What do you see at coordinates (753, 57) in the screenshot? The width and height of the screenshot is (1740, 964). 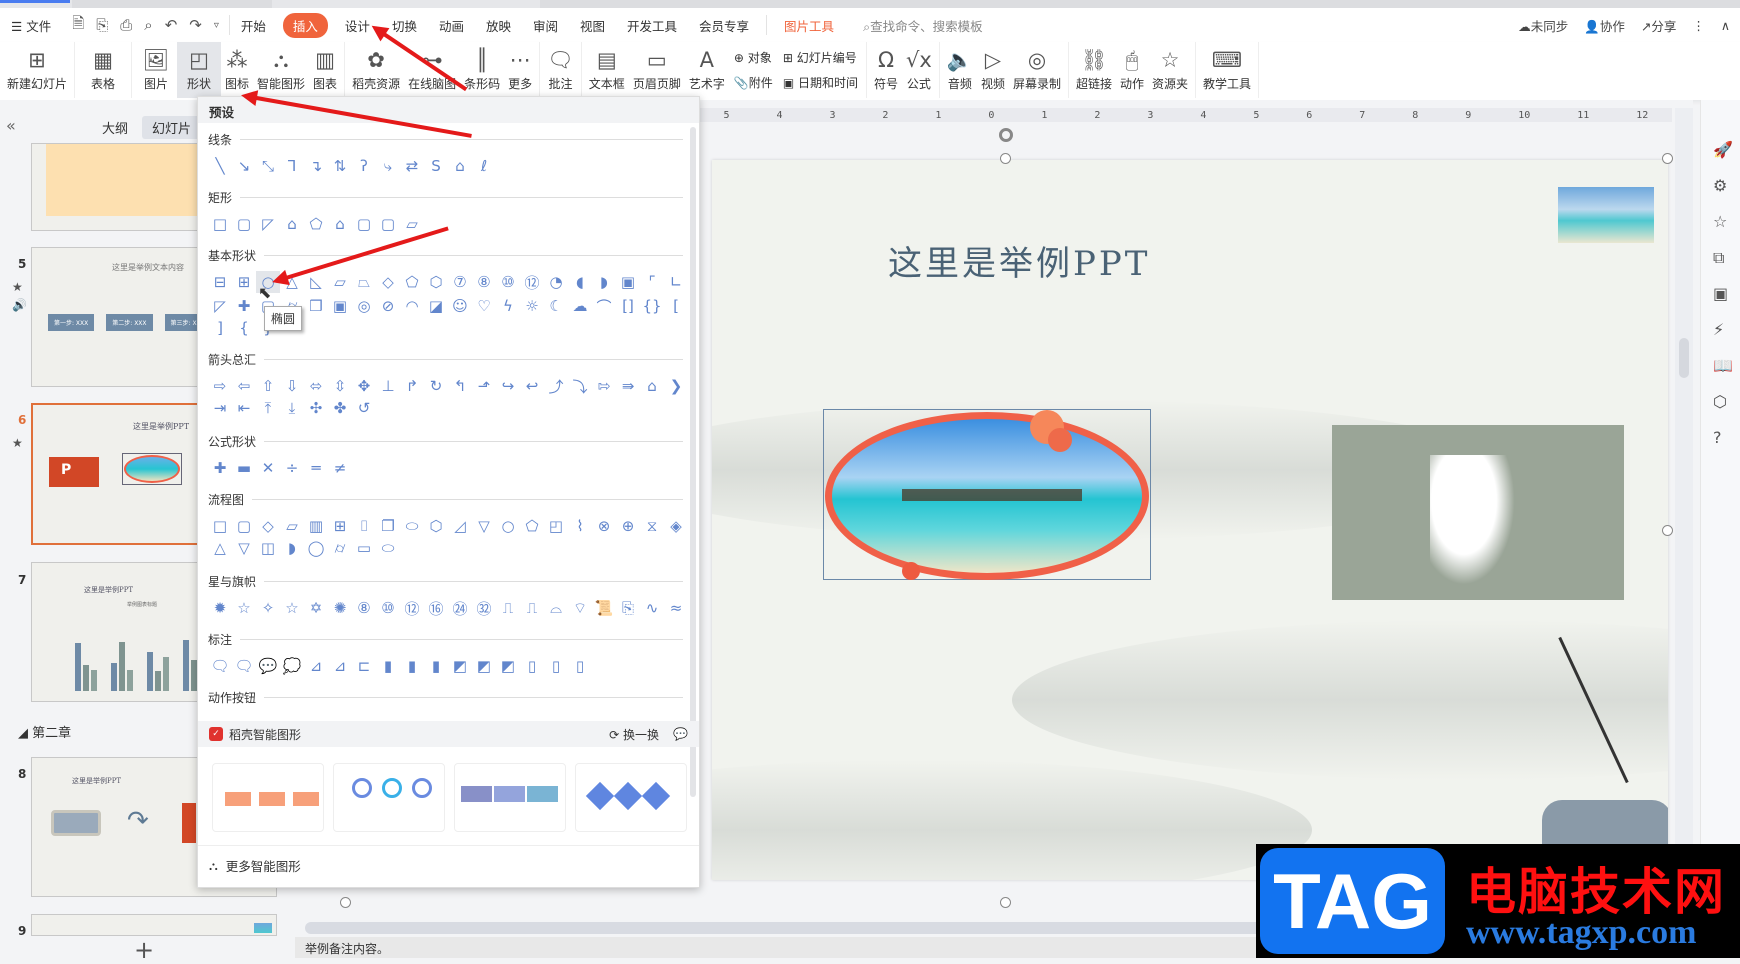 I see `object-button: ⊕ 对象` at bounding box center [753, 57].